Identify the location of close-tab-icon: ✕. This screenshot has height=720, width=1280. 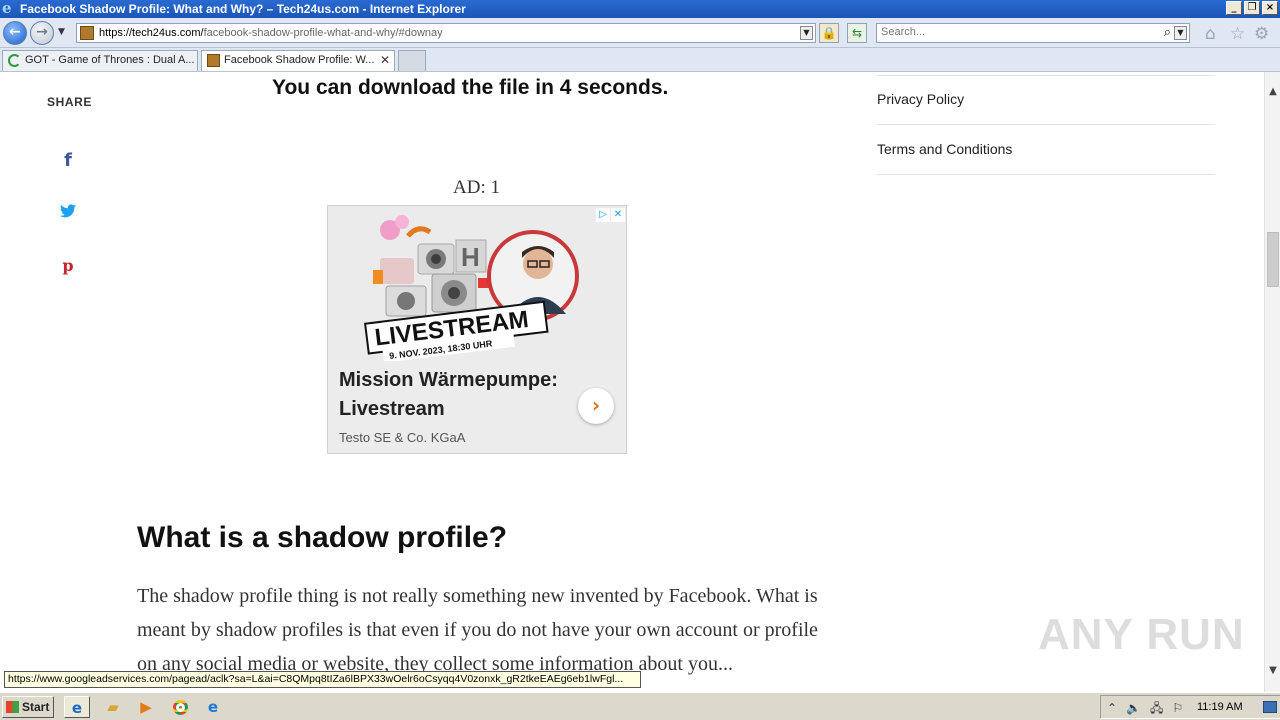
(385, 60).